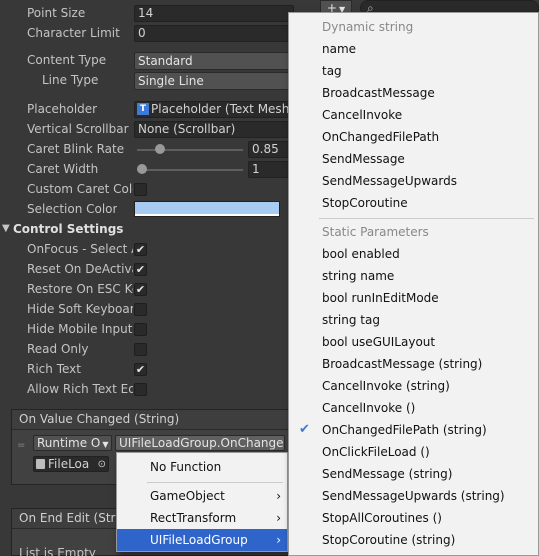 This screenshot has height=556, width=539. I want to click on runtime-mode-dropdown: Runtime O ▼, so click(72, 443).